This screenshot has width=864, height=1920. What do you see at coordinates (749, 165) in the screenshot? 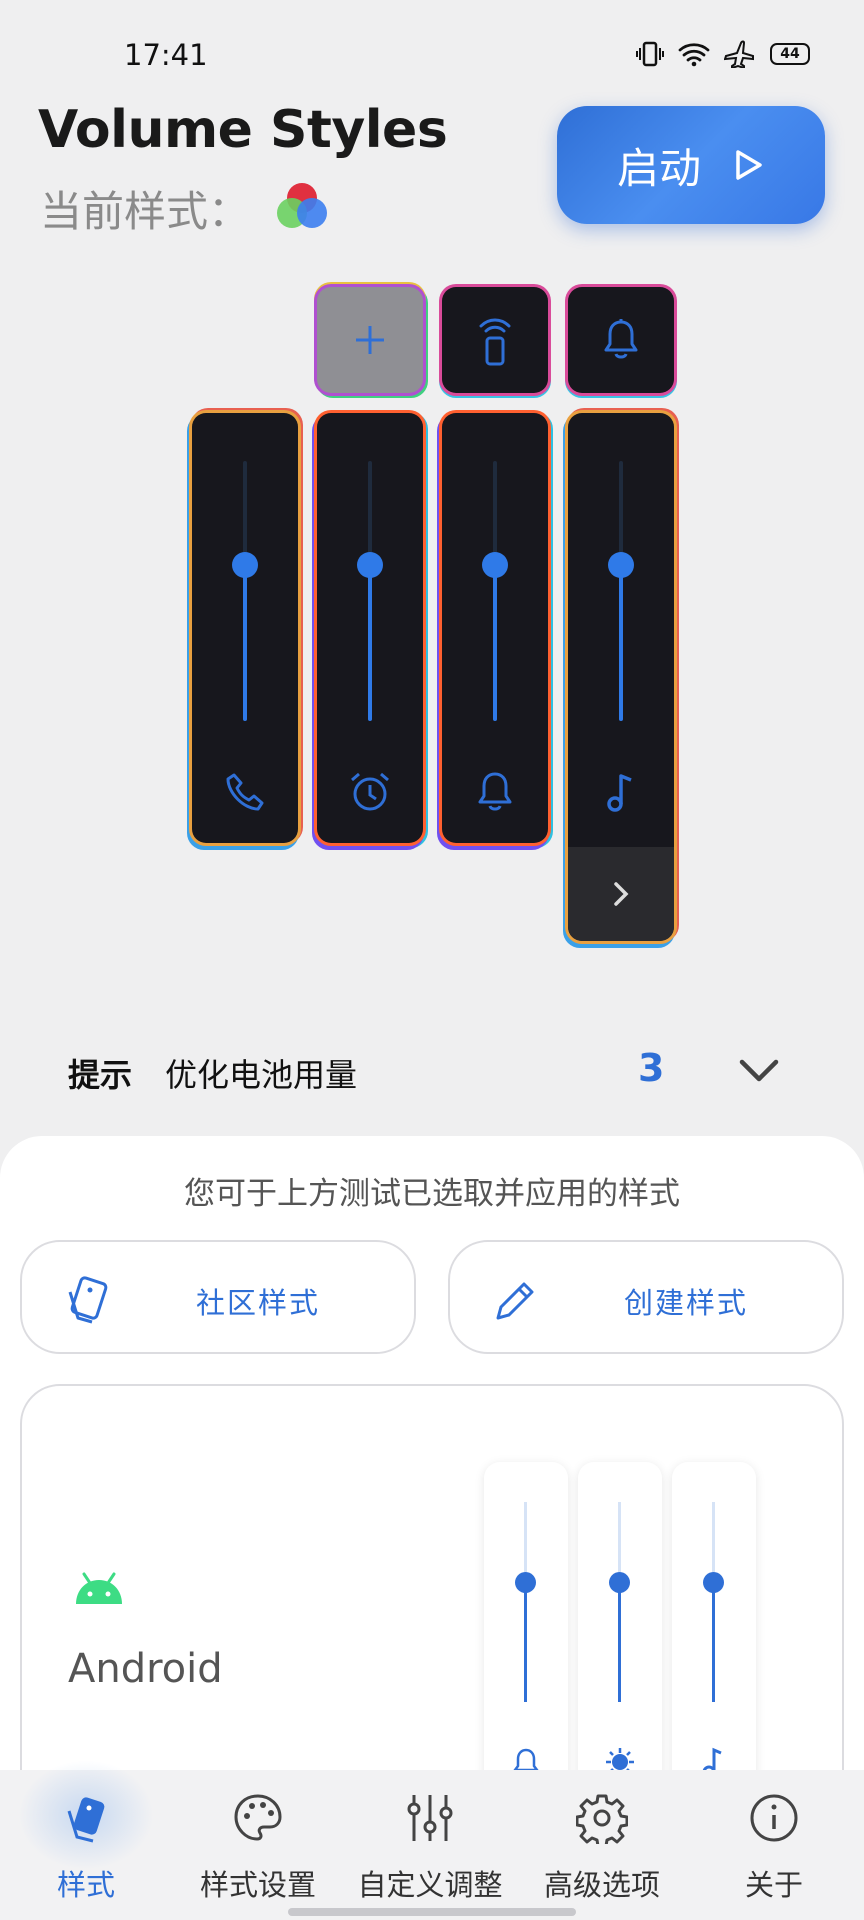
I see `play-icon` at bounding box center [749, 165].